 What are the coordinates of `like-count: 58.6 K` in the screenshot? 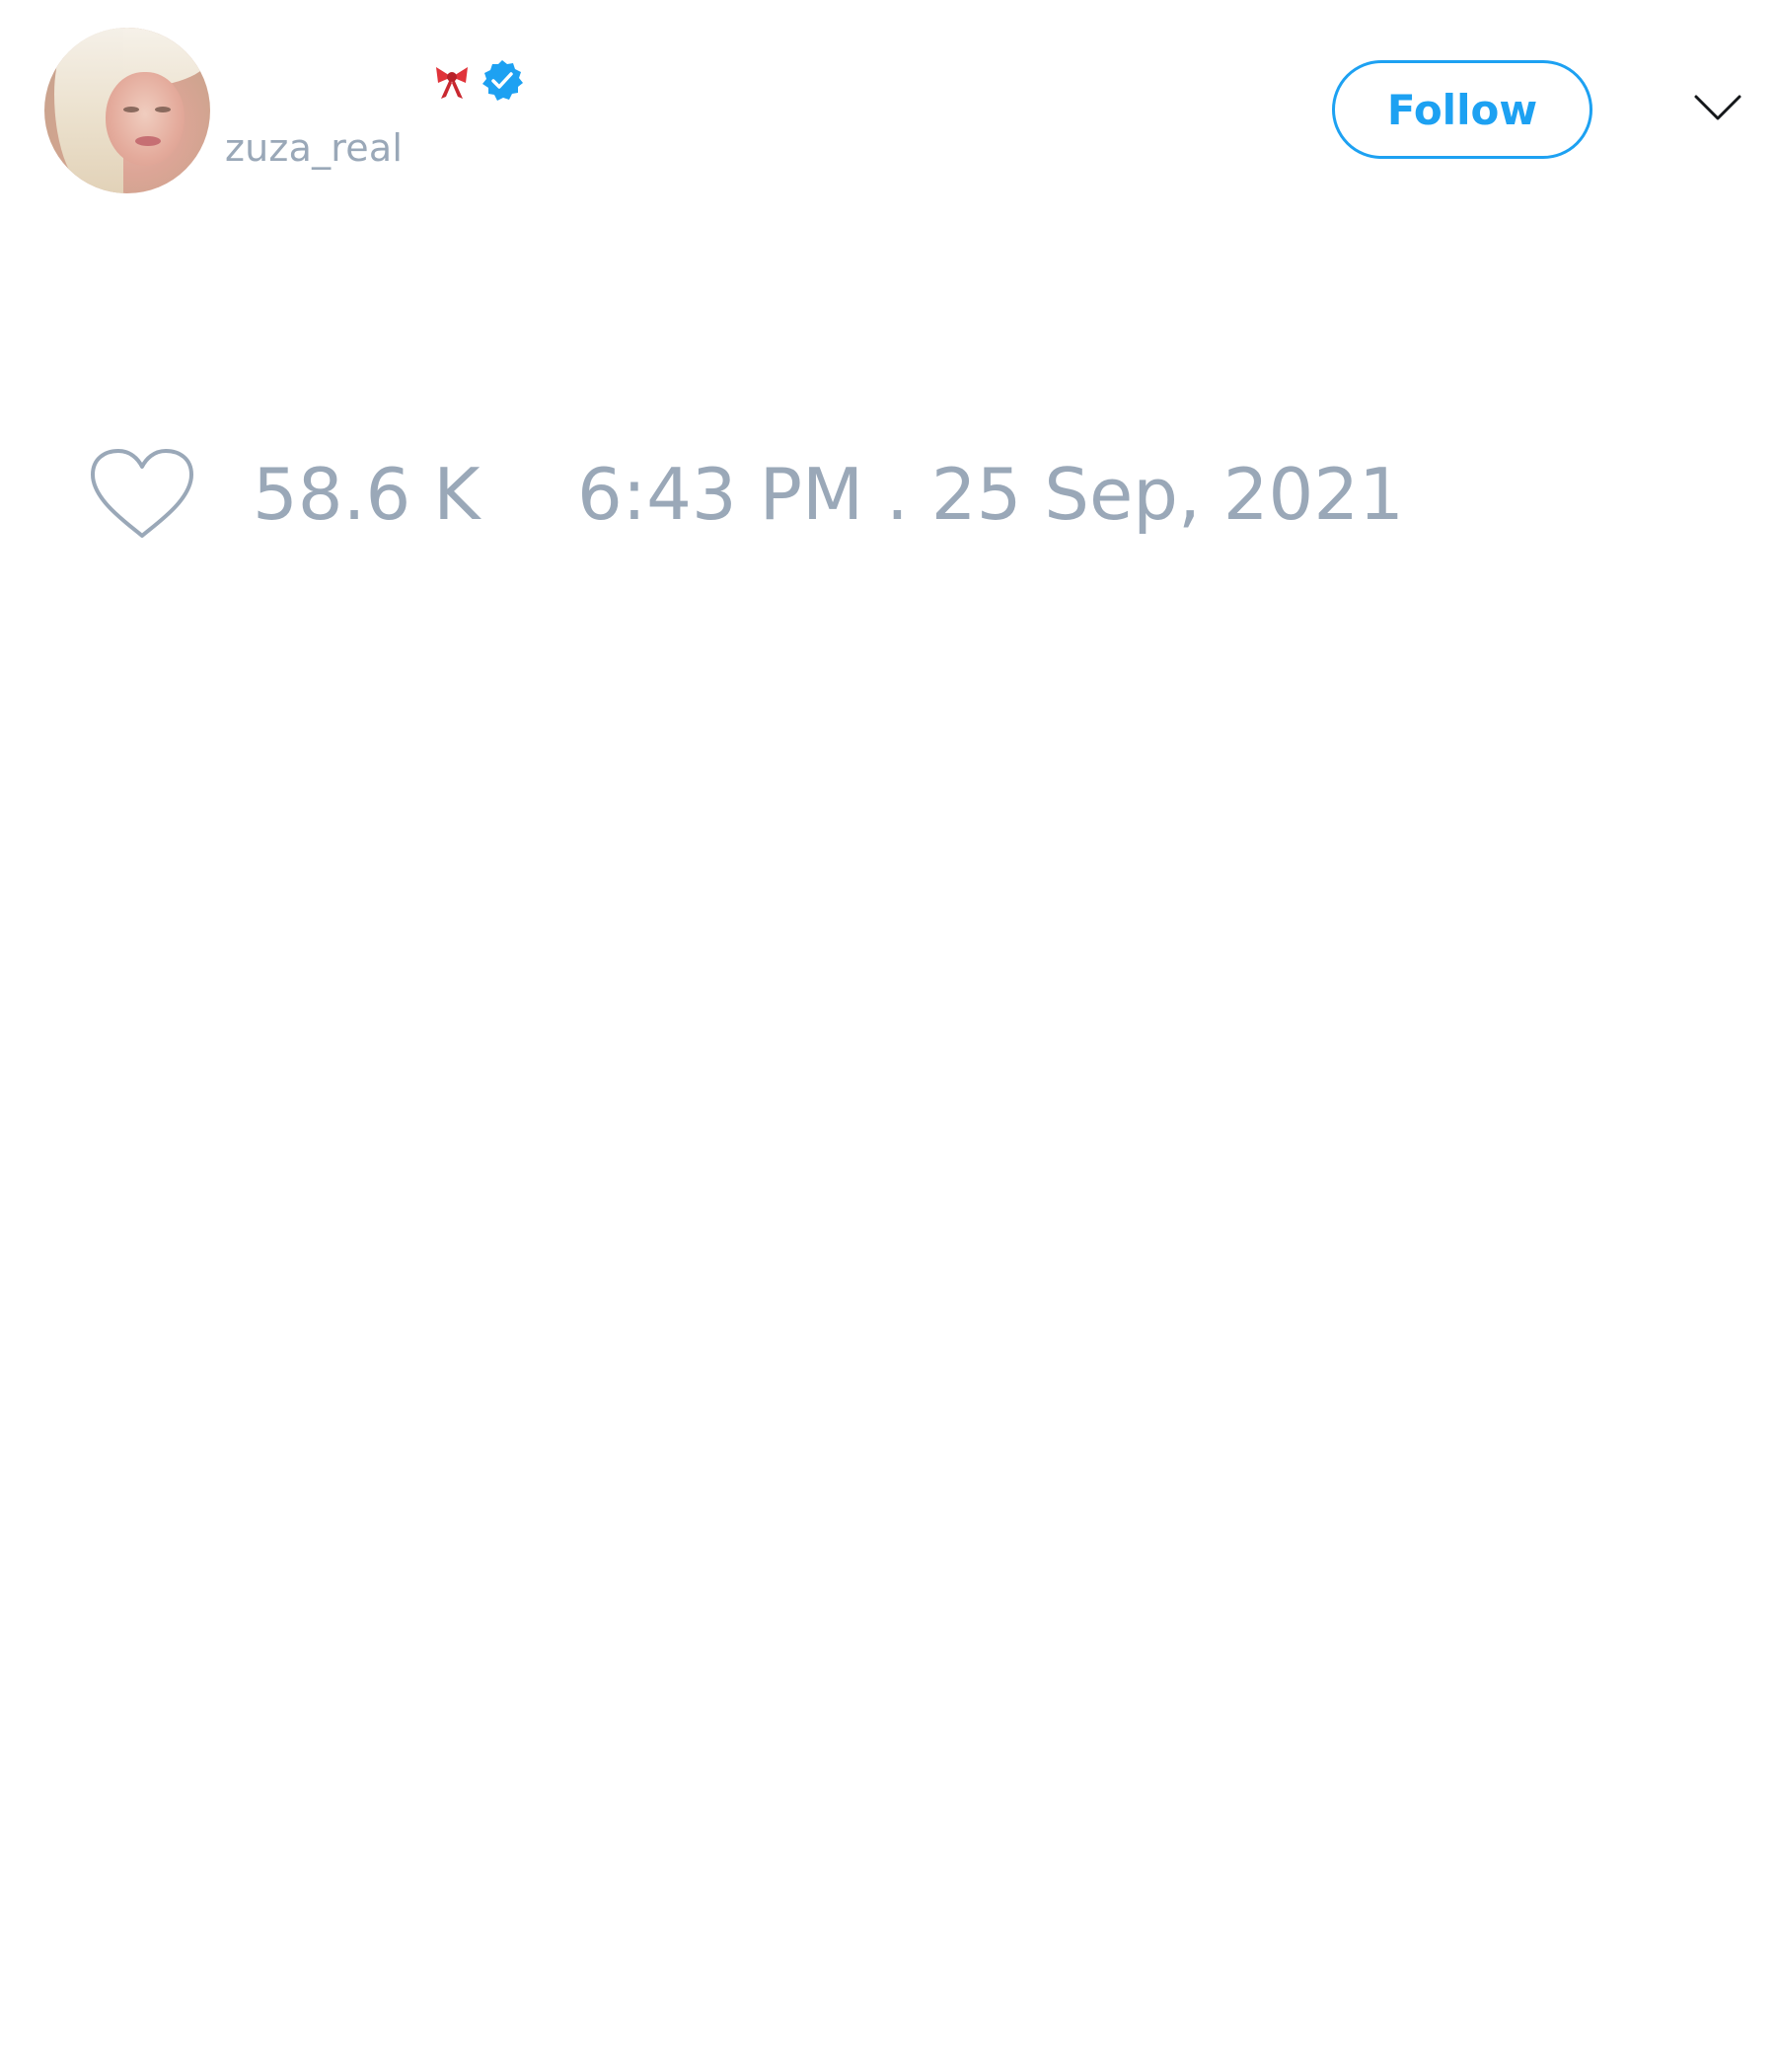 It's located at (367, 495).